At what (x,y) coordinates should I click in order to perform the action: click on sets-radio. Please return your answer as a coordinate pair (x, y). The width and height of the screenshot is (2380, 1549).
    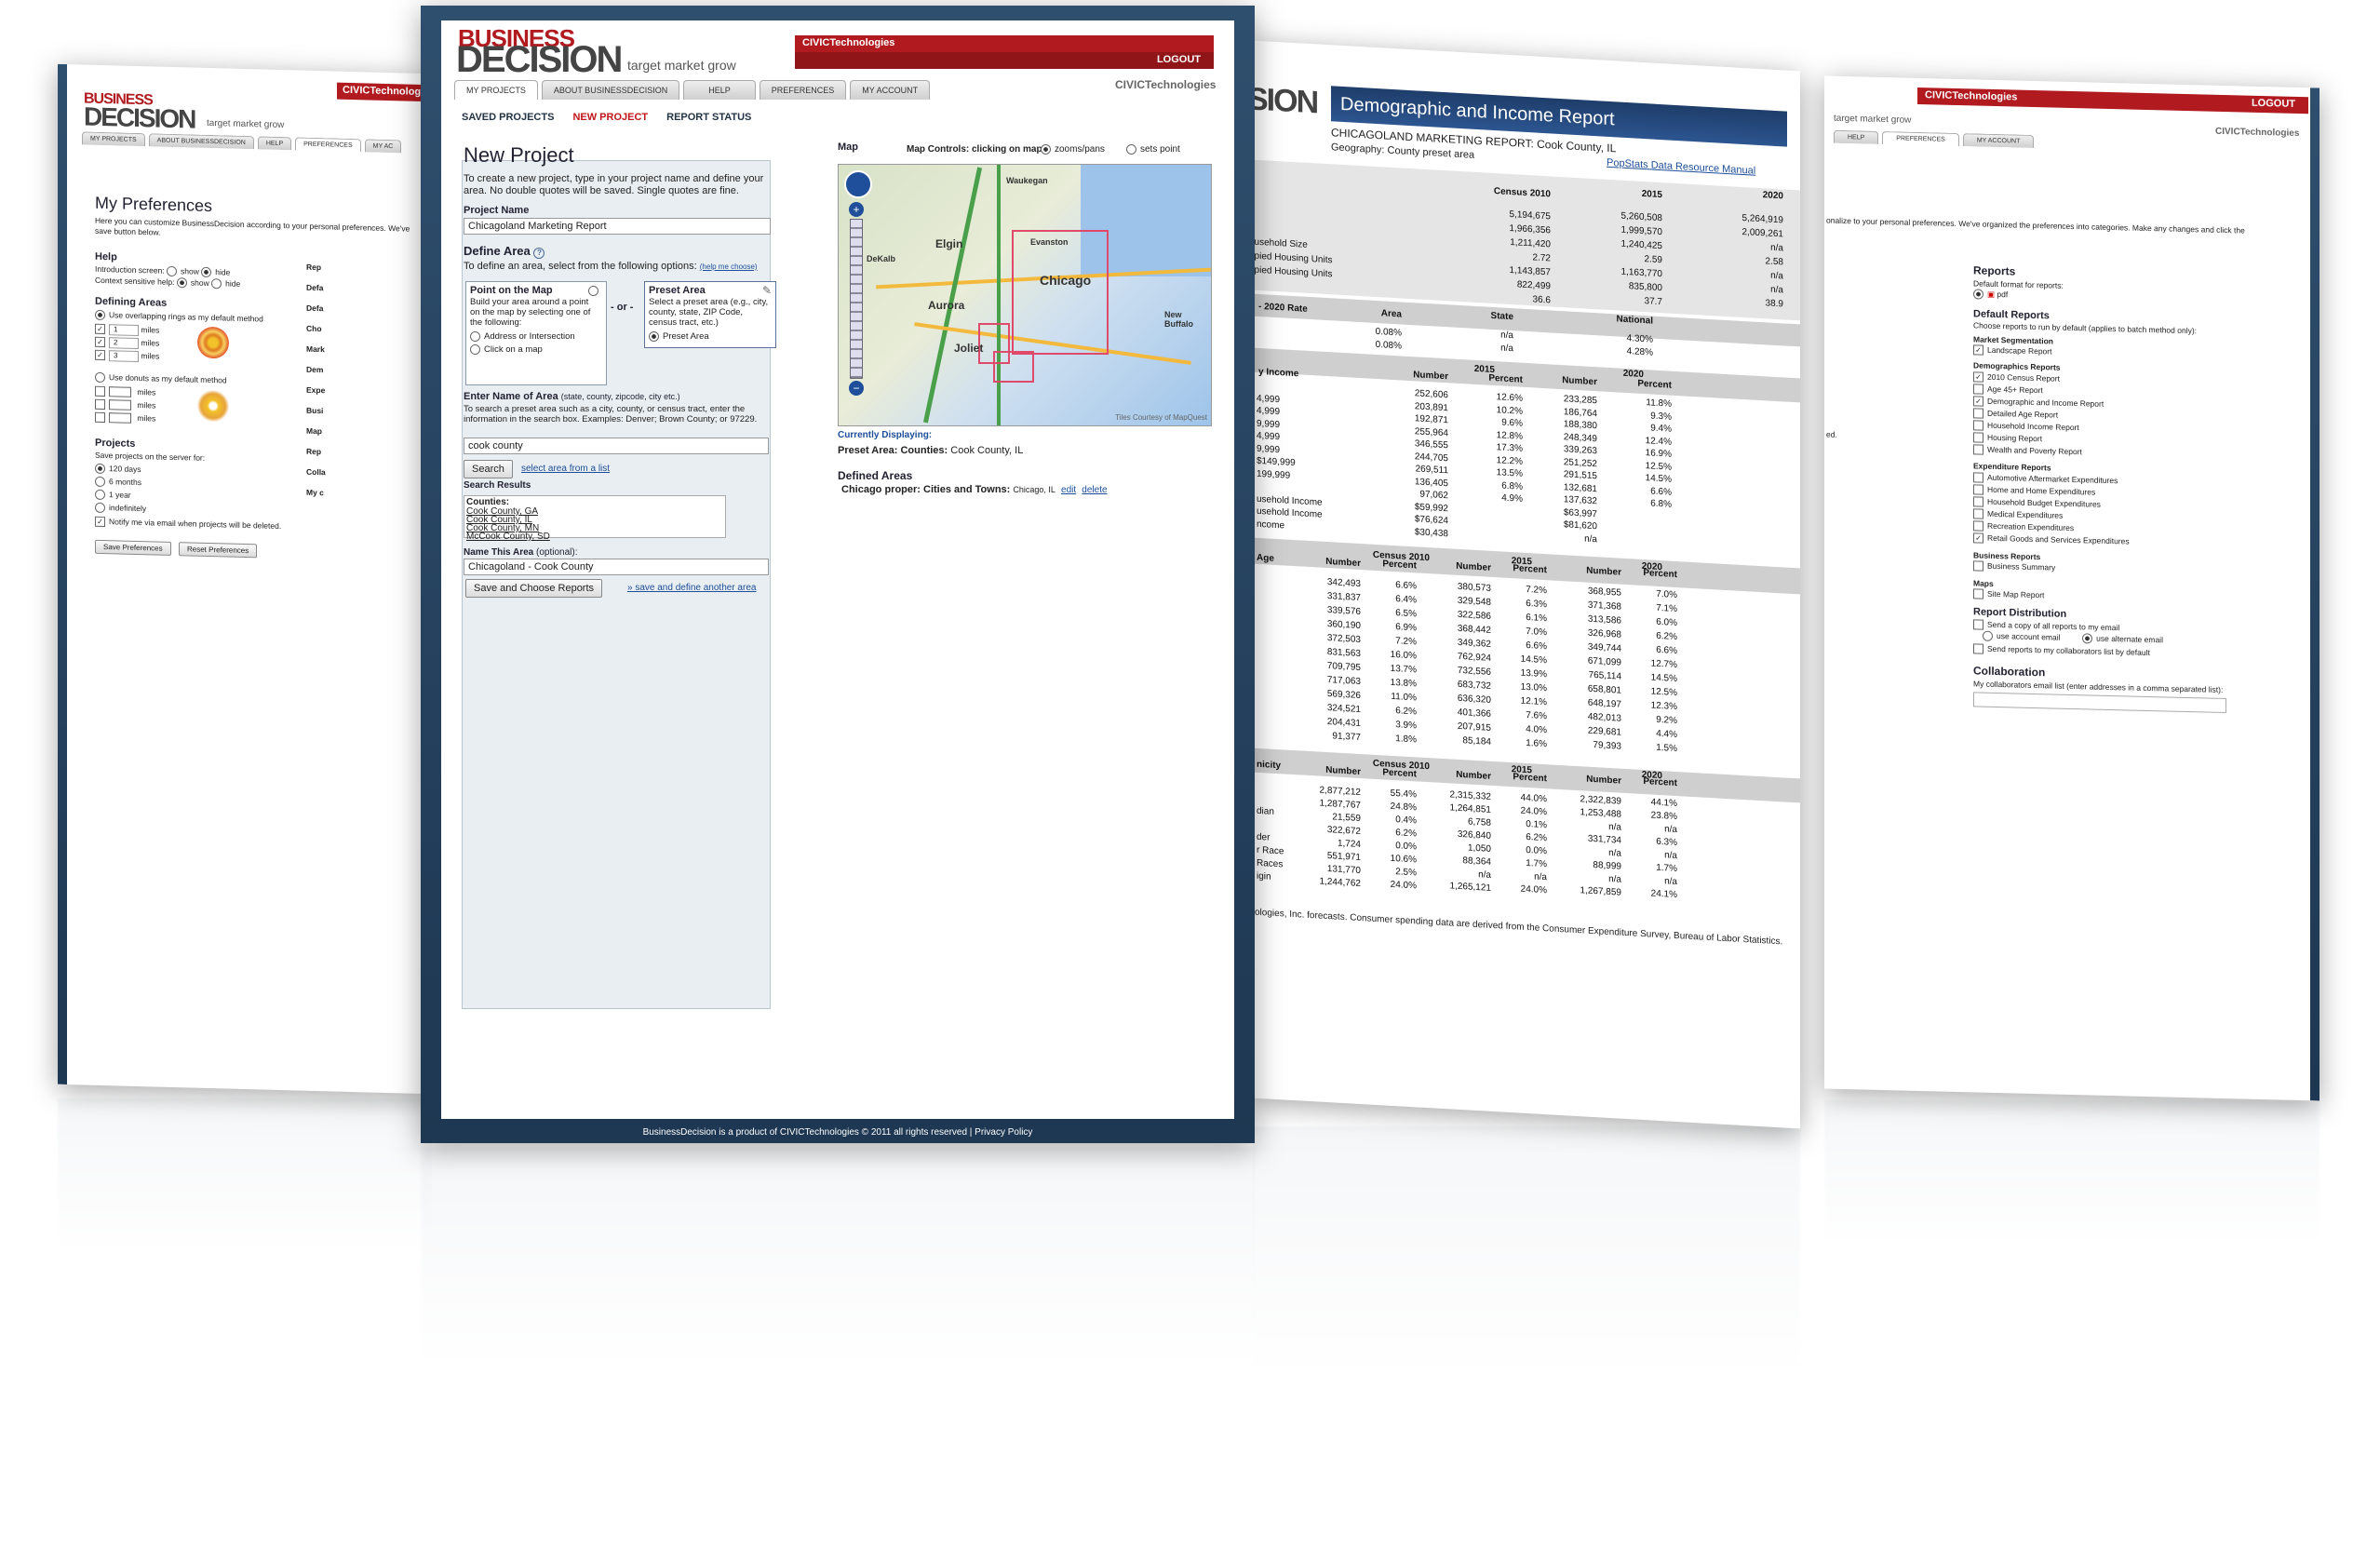
    Looking at the image, I should click on (1131, 149).